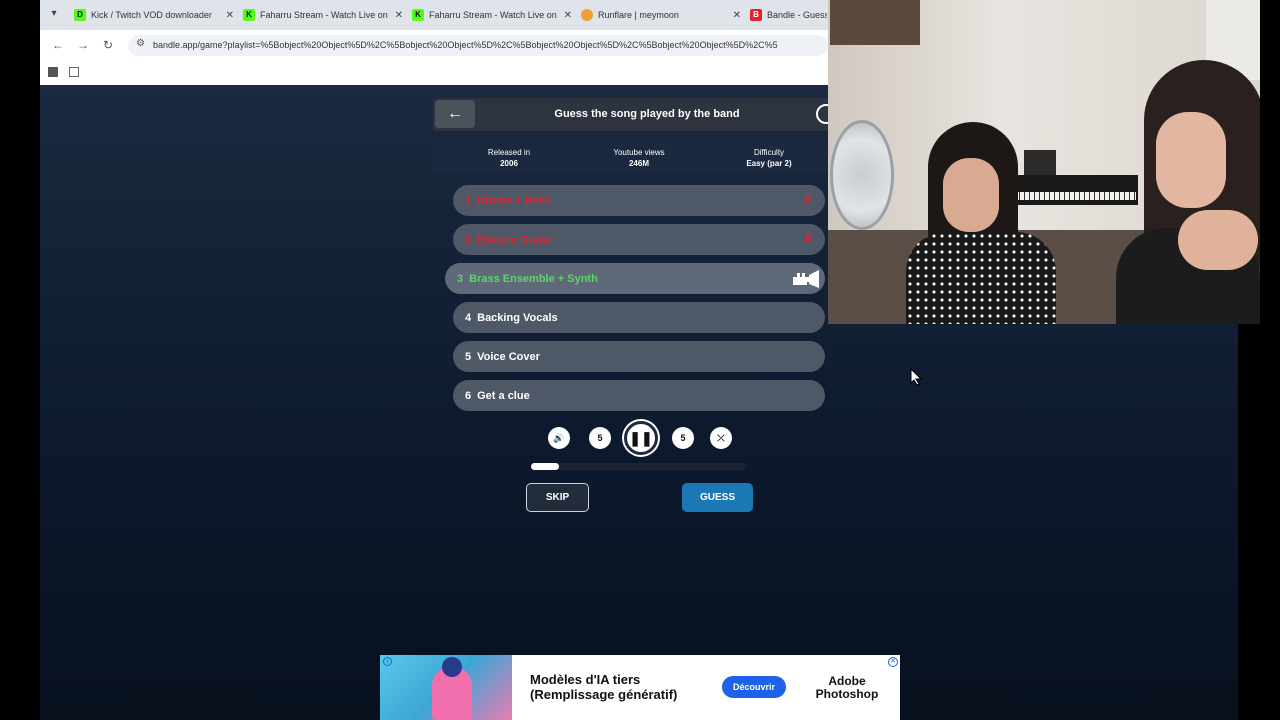 This screenshot has height=720, width=1280. Describe the element at coordinates (797, 15) in the screenshot. I see `tab-title: Bandle - Guess` at that location.